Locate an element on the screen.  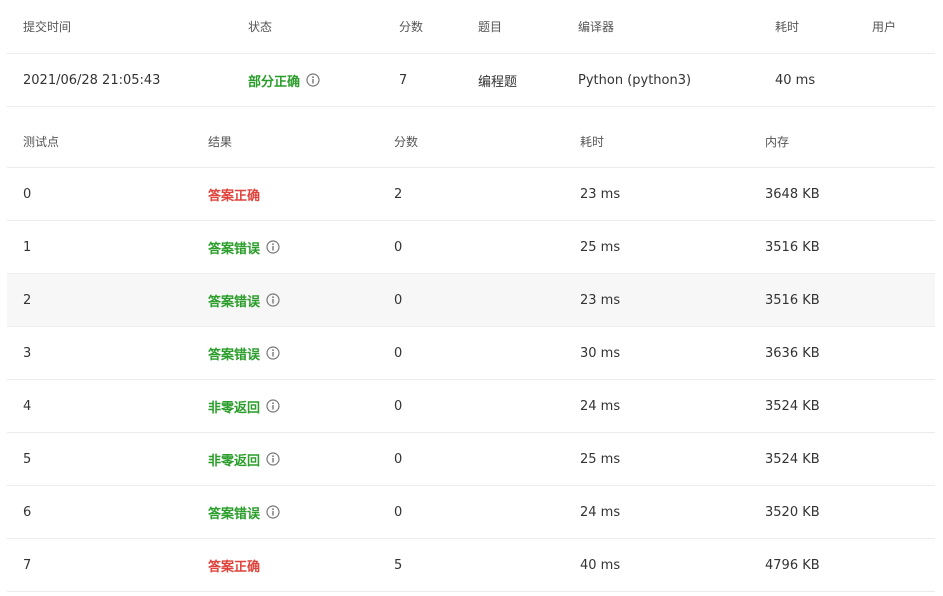
testcase-row: 2 答案错误 0 23 ms 3516 KB is located at coordinates (471, 300).